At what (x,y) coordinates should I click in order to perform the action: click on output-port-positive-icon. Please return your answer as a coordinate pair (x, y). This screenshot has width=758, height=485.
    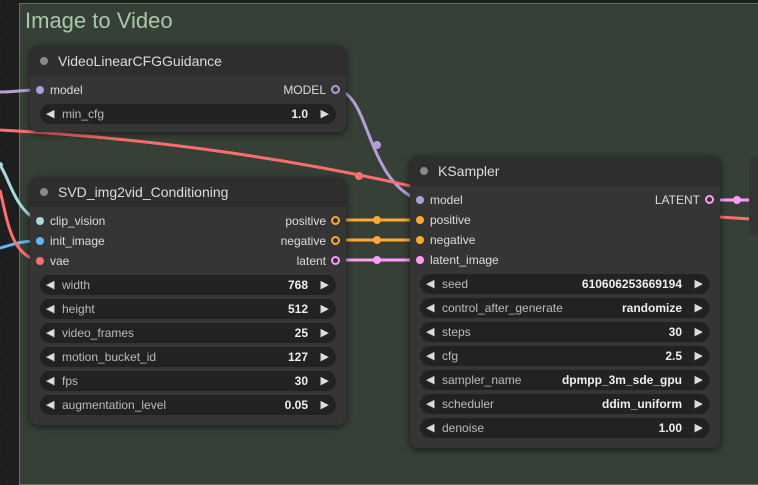
    Looking at the image, I should click on (335, 220).